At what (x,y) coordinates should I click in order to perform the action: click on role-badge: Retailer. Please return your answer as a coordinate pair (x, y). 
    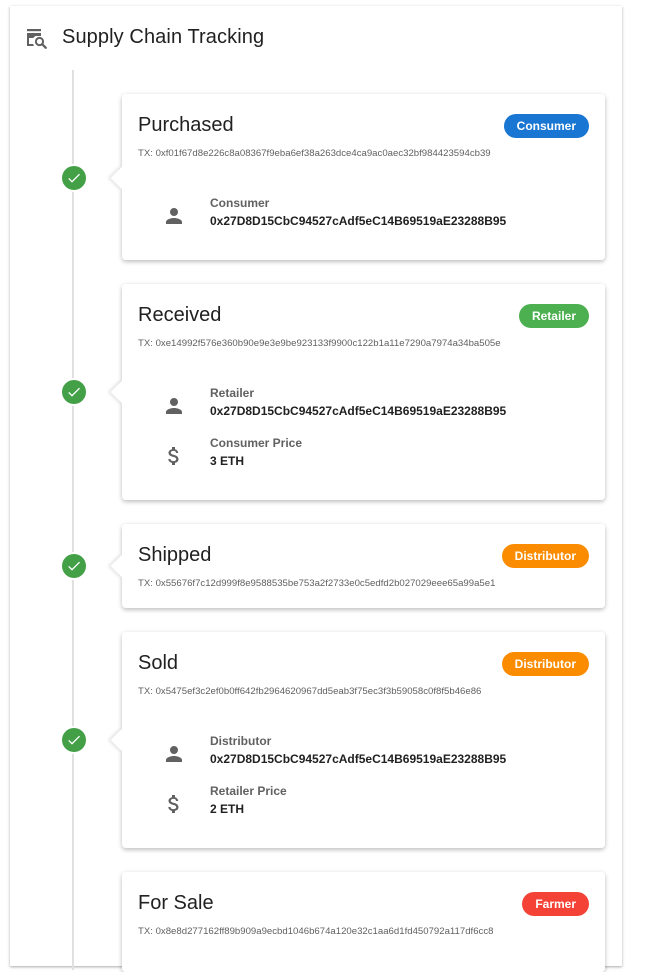
    Looking at the image, I should click on (553, 316).